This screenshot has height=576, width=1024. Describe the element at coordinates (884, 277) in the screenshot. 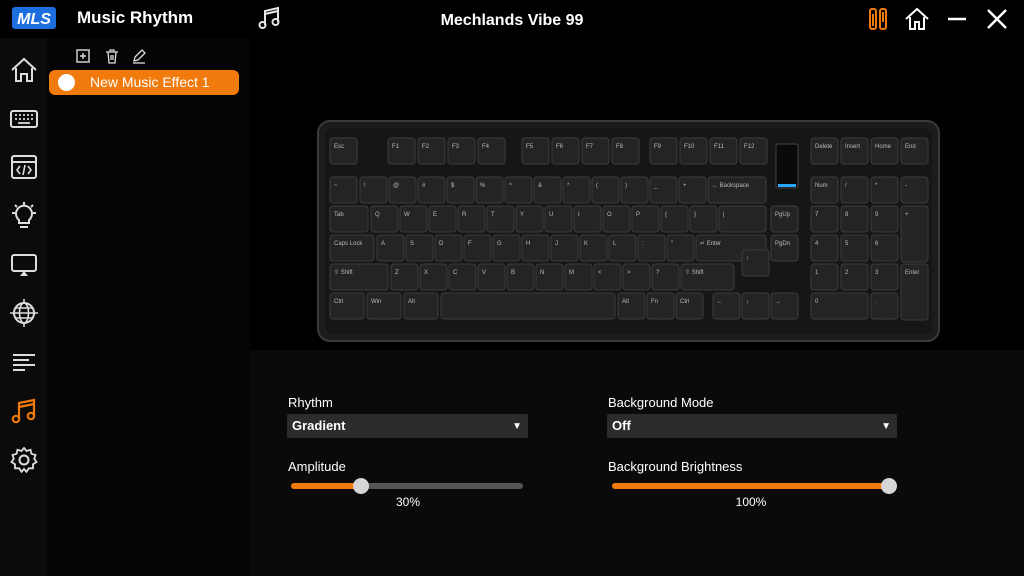

I see `keyboard-key: 3` at that location.